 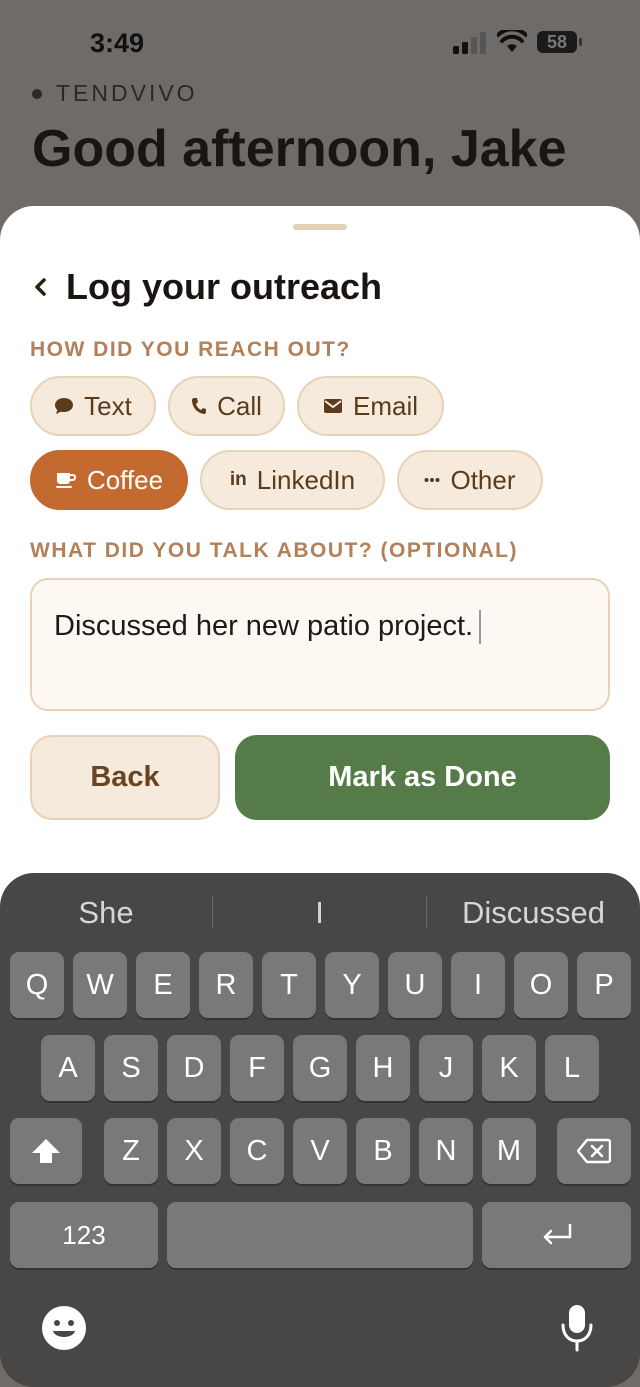 What do you see at coordinates (37, 985) in the screenshot?
I see `key-q: Q` at bounding box center [37, 985].